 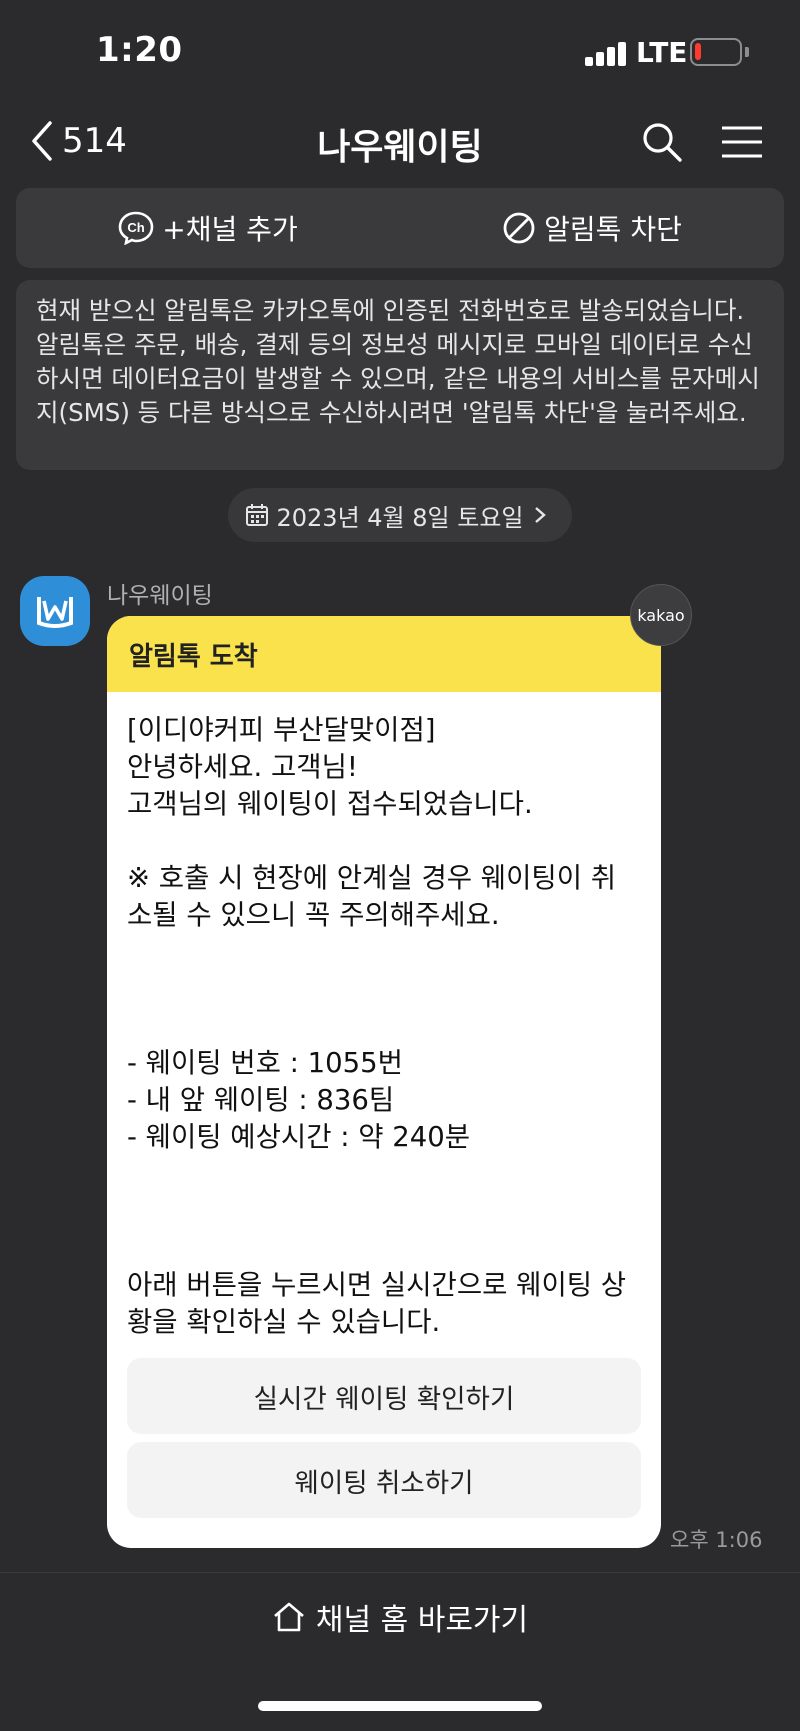 I want to click on sender-name: 나우웨이팅, so click(x=160, y=596).